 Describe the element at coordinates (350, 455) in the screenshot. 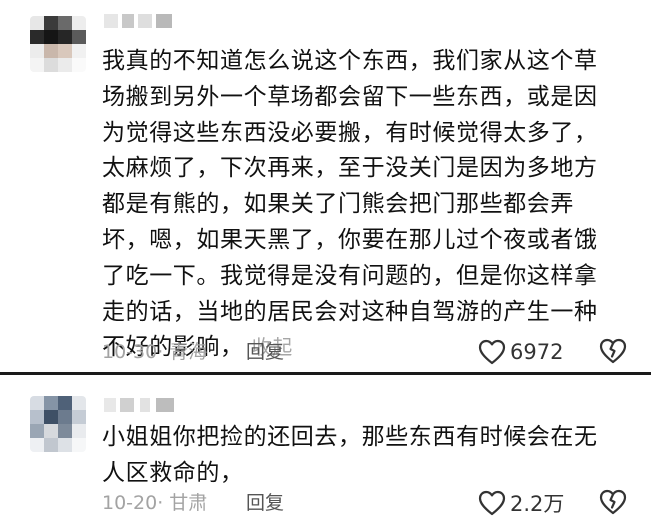

I see `comment-body: 小姐姐你把捡的还回去，那些东西有时候会在无 人区救命的，` at that location.